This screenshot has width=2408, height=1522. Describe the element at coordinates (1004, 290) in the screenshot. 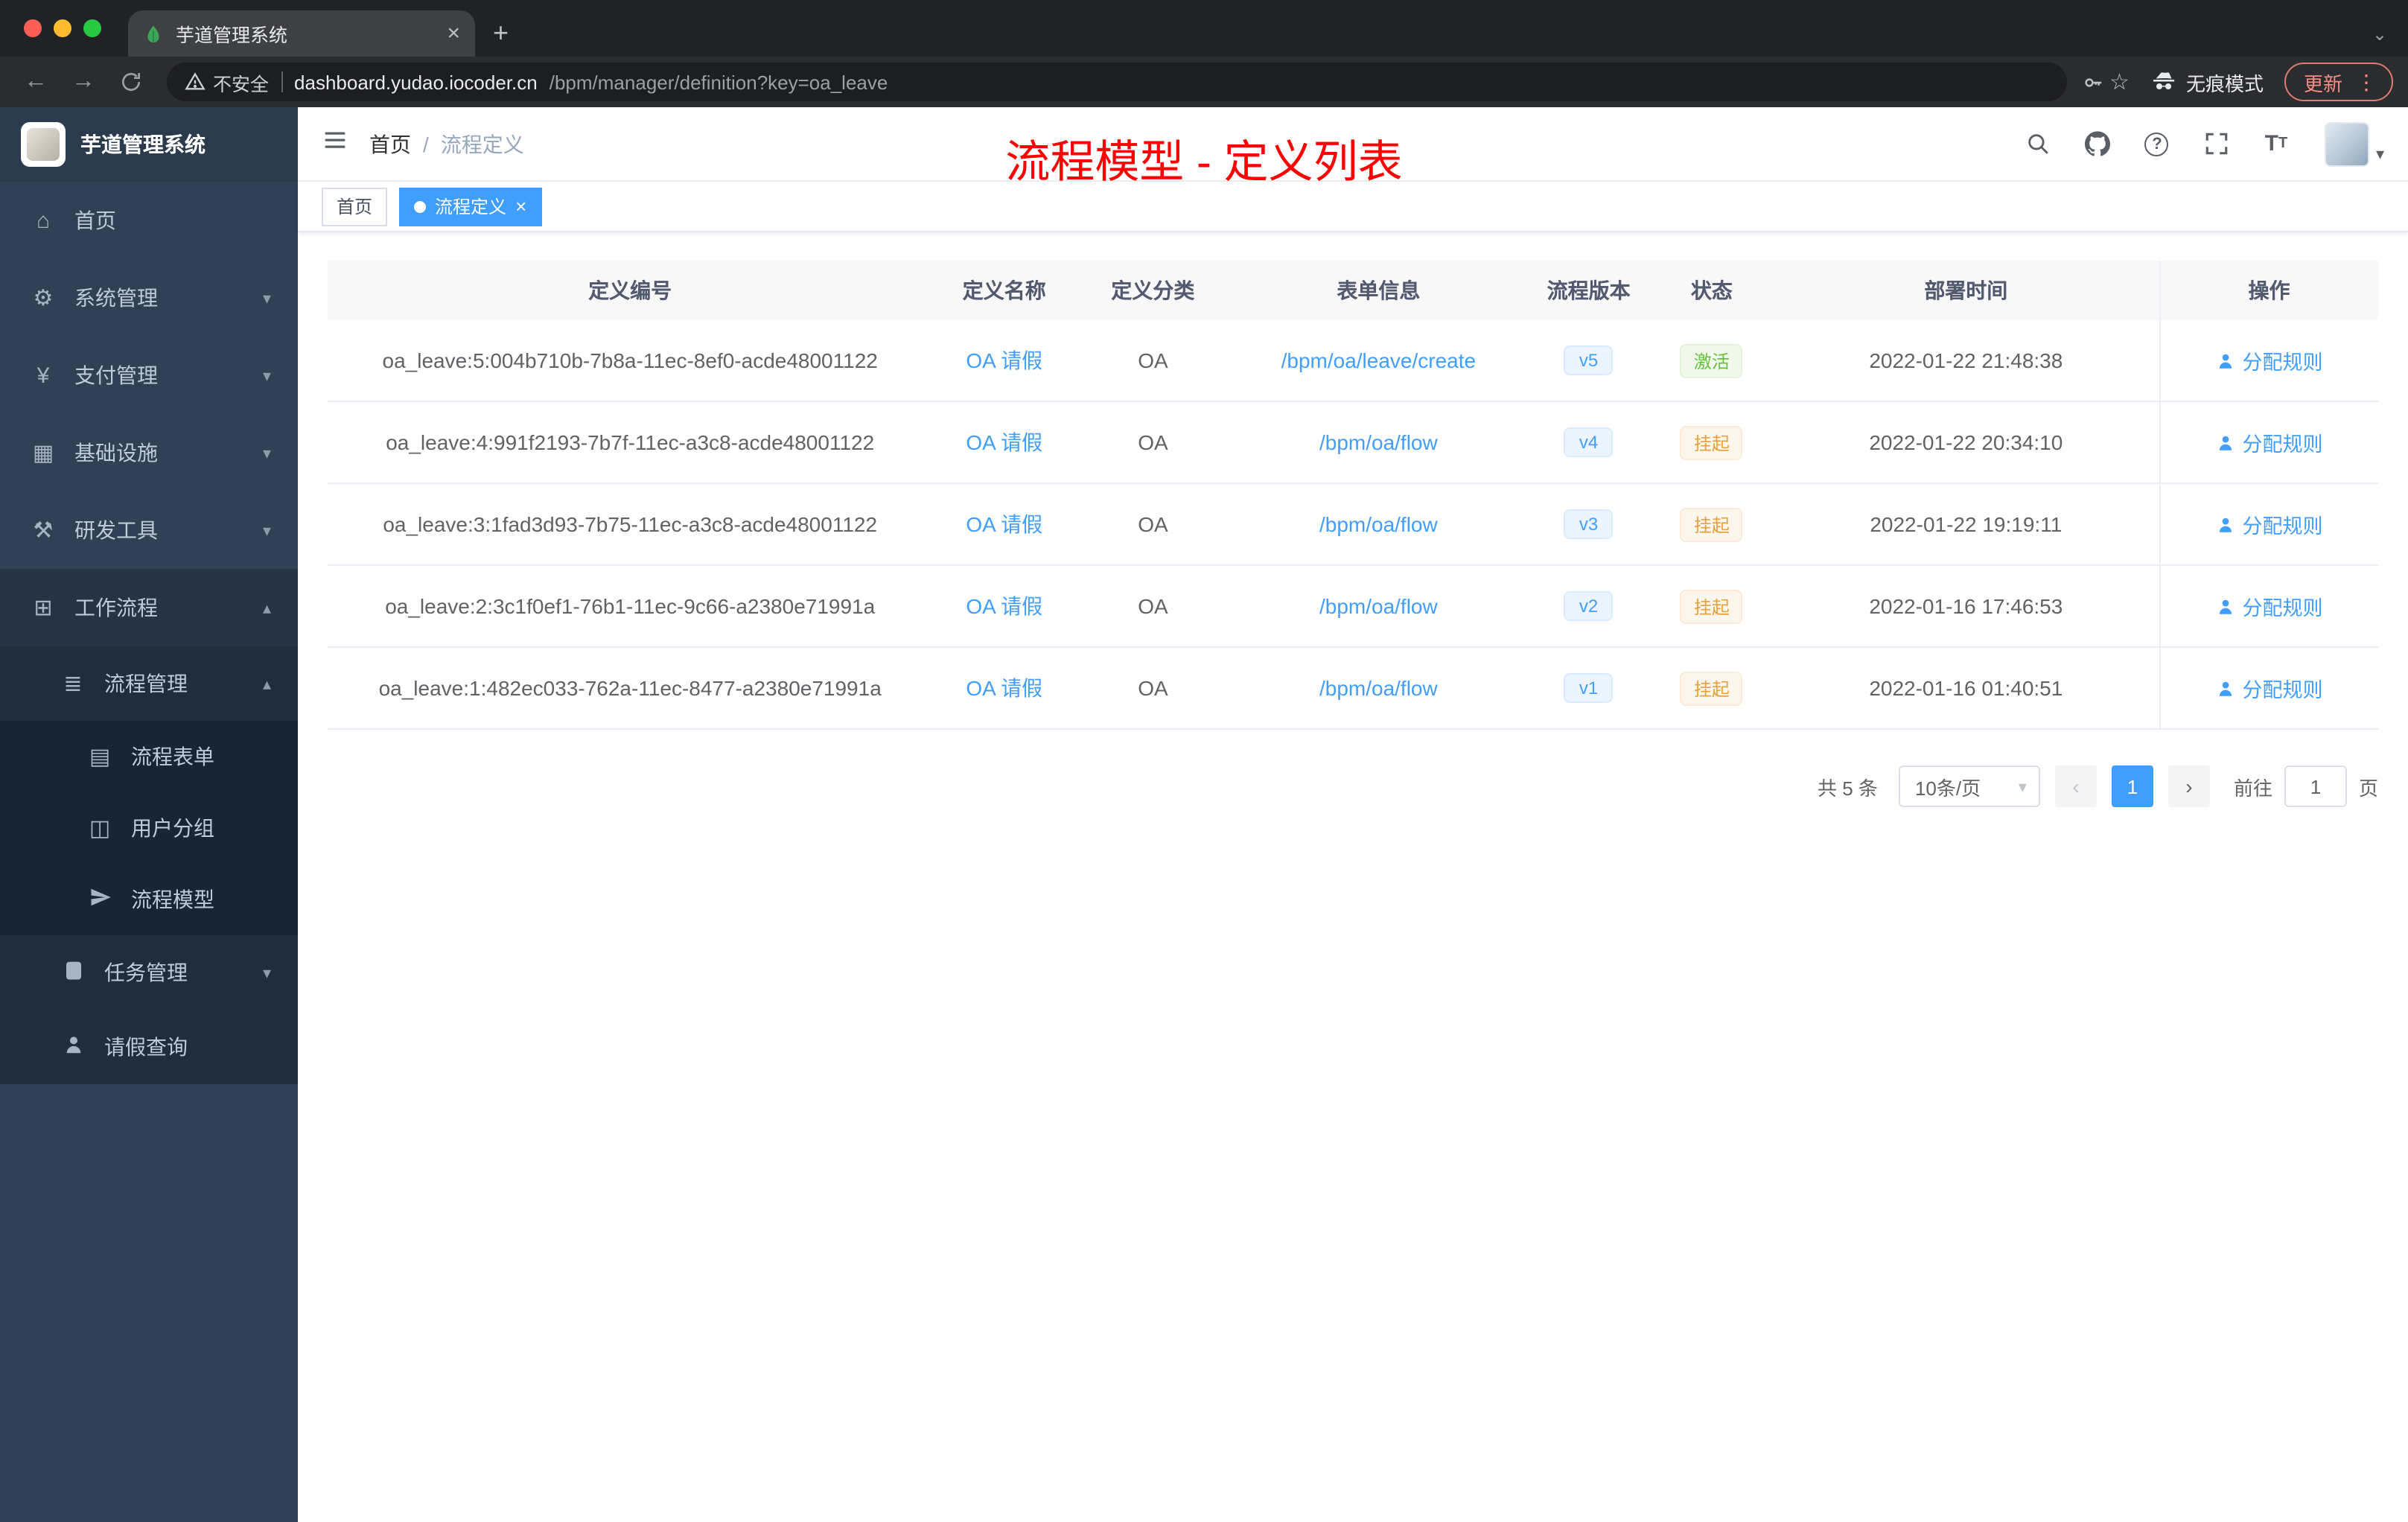

I see `column-header: 定义名称` at that location.